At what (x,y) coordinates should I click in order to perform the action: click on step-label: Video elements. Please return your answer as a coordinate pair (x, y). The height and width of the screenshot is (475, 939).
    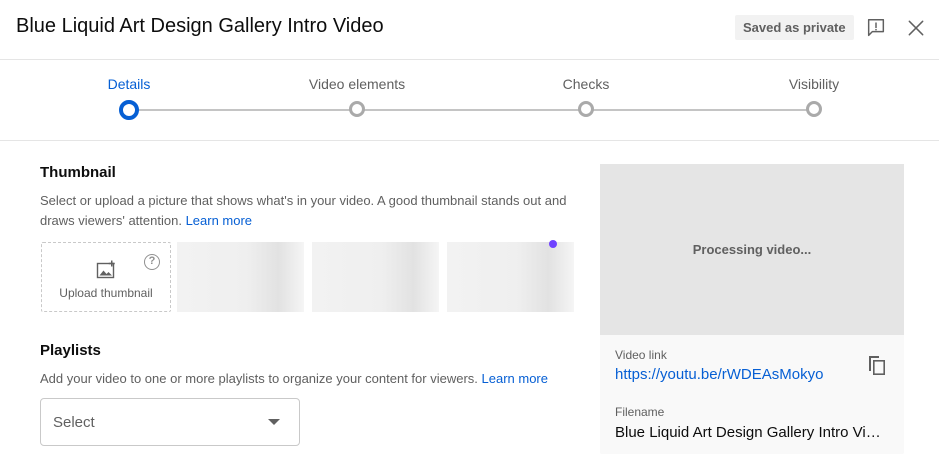
    Looking at the image, I should click on (357, 84).